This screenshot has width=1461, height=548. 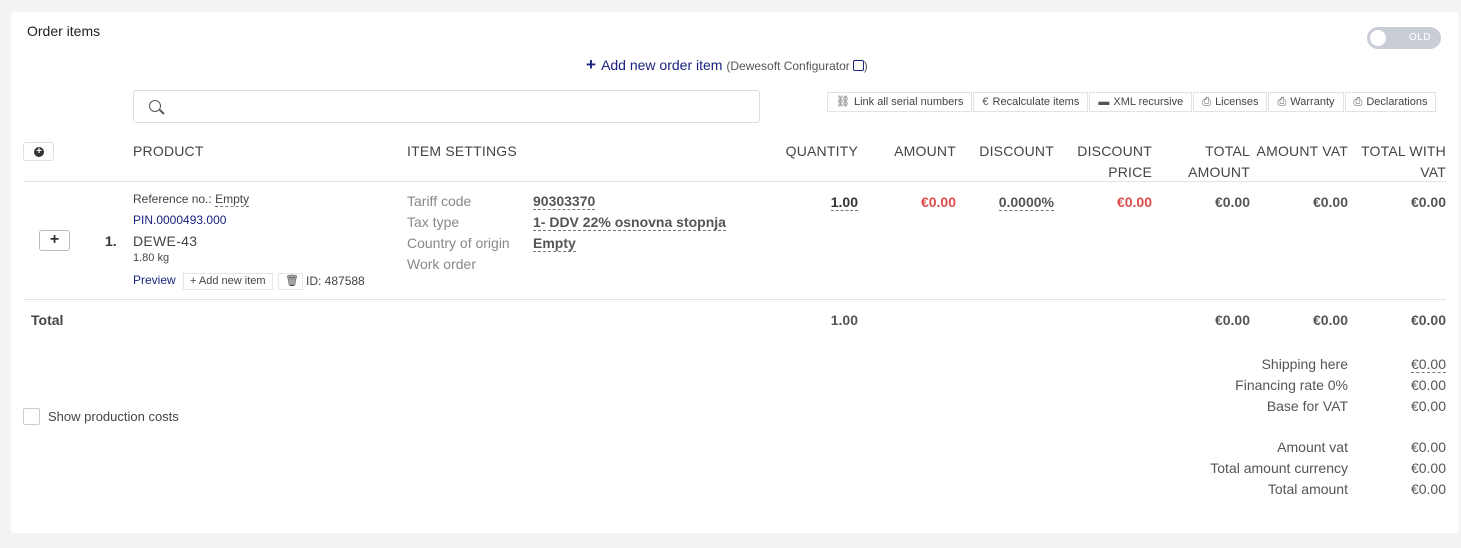 I want to click on col-total-with-vat-2: VAT, so click(x=1433, y=172).